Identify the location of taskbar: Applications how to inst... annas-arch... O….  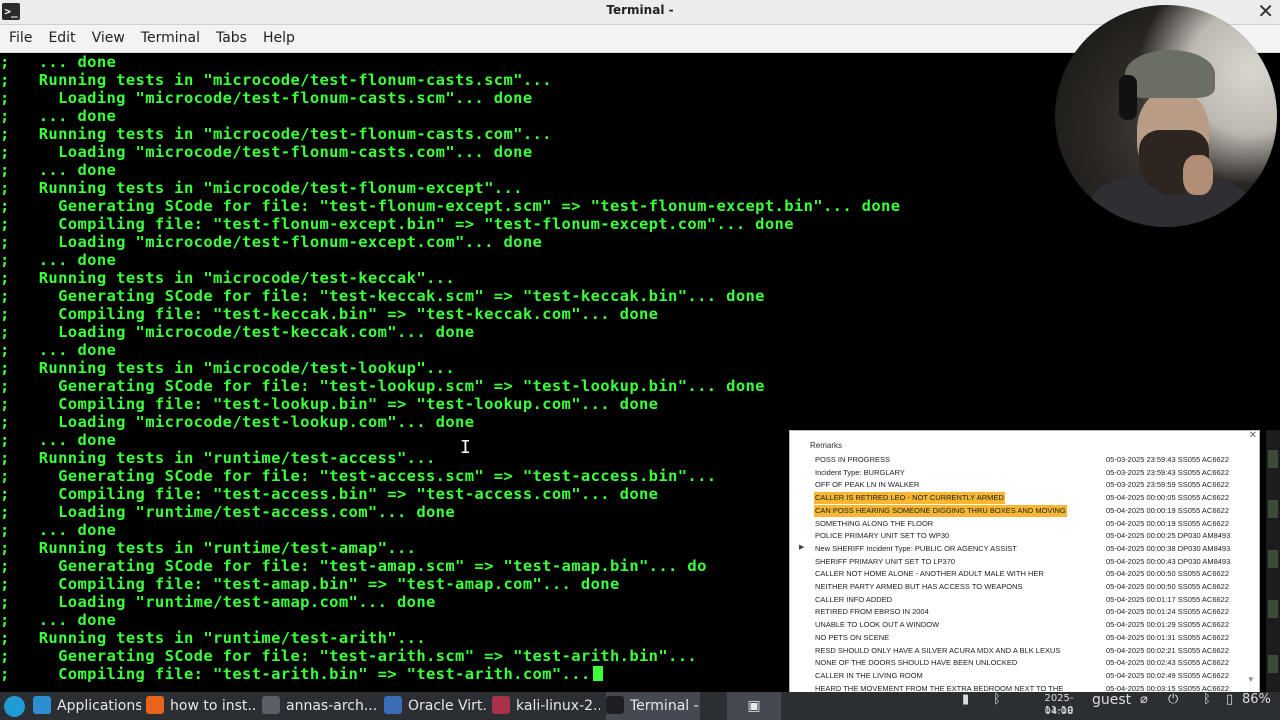
(640, 706).